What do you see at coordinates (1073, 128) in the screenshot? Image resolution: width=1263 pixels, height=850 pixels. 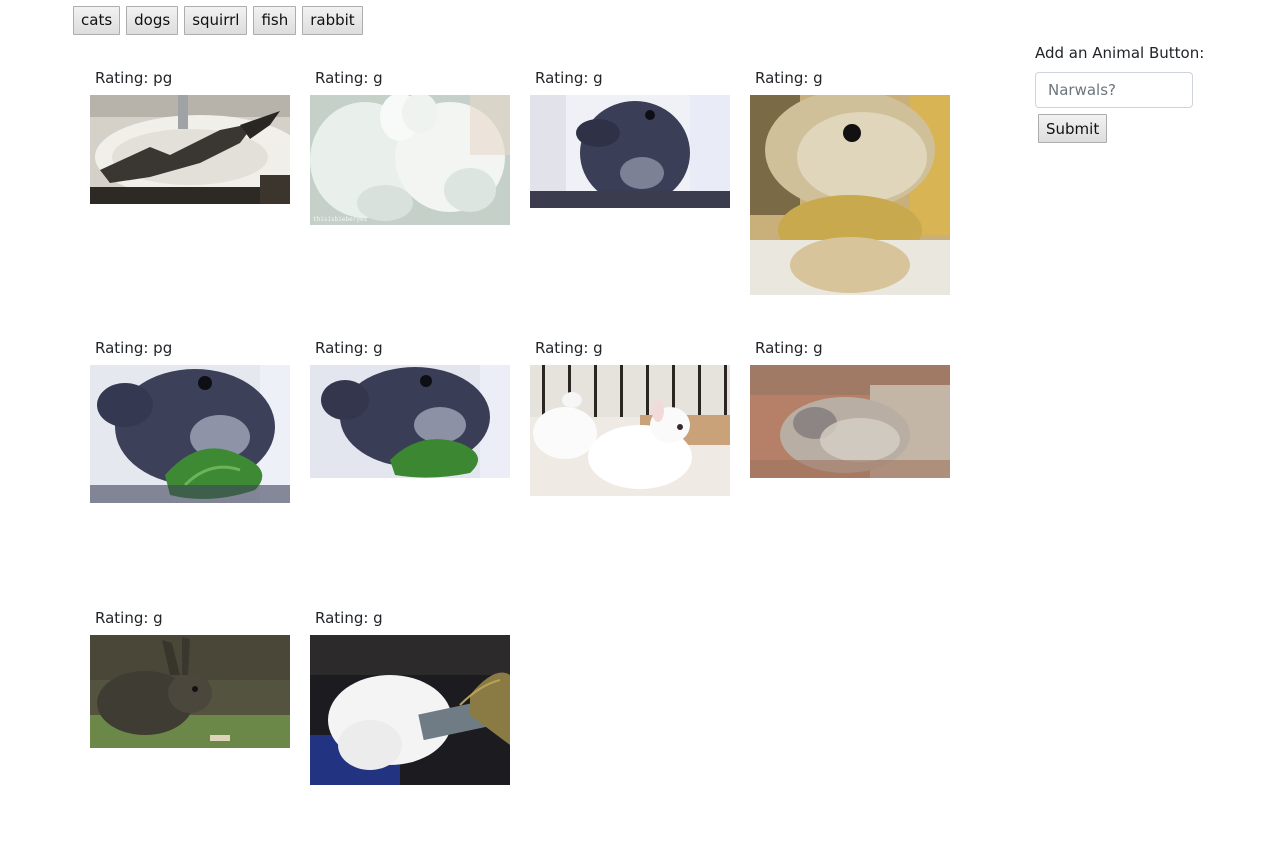 I see `submit-button: Submit` at bounding box center [1073, 128].